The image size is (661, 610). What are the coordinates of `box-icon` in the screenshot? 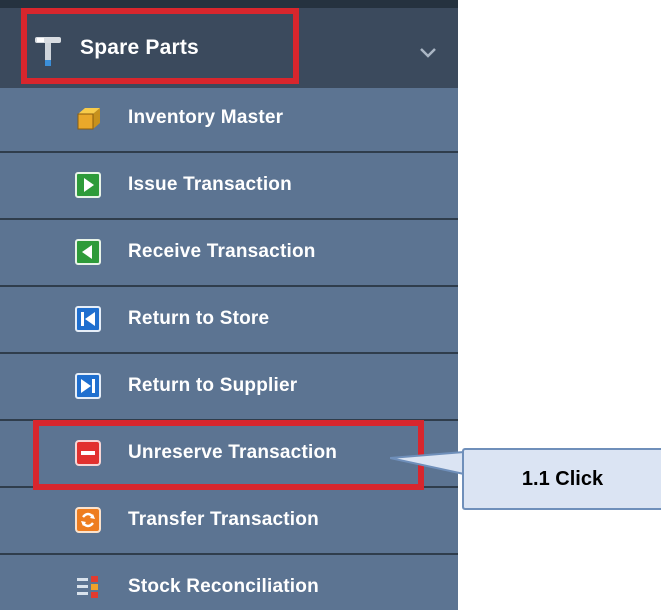 It's located at (88, 119).